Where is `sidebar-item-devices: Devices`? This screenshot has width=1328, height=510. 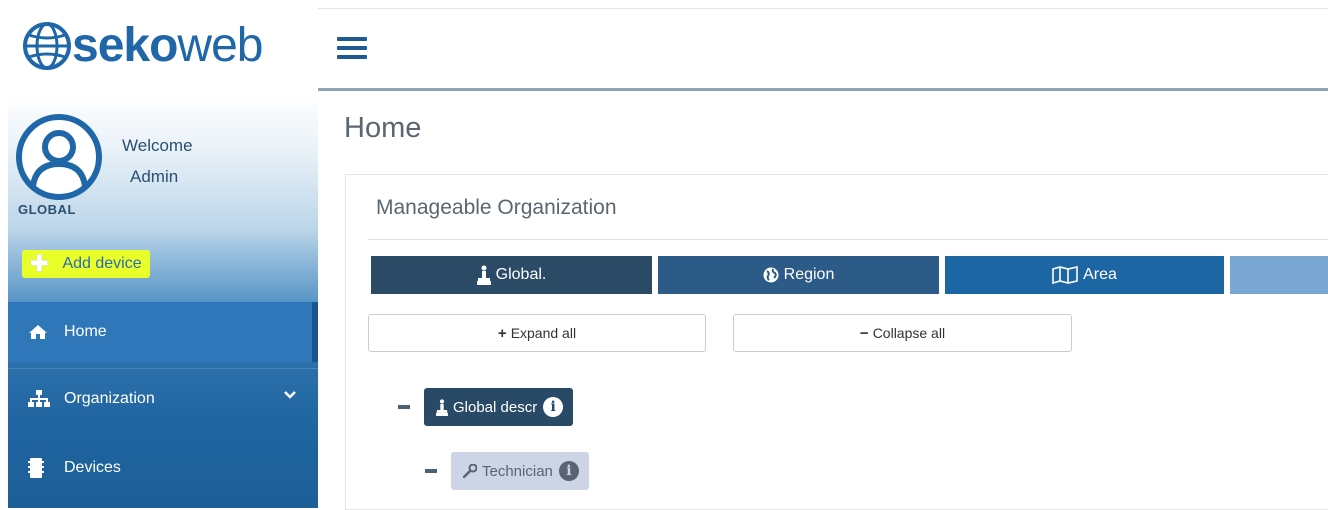 sidebar-item-devices: Devices is located at coordinates (163, 468).